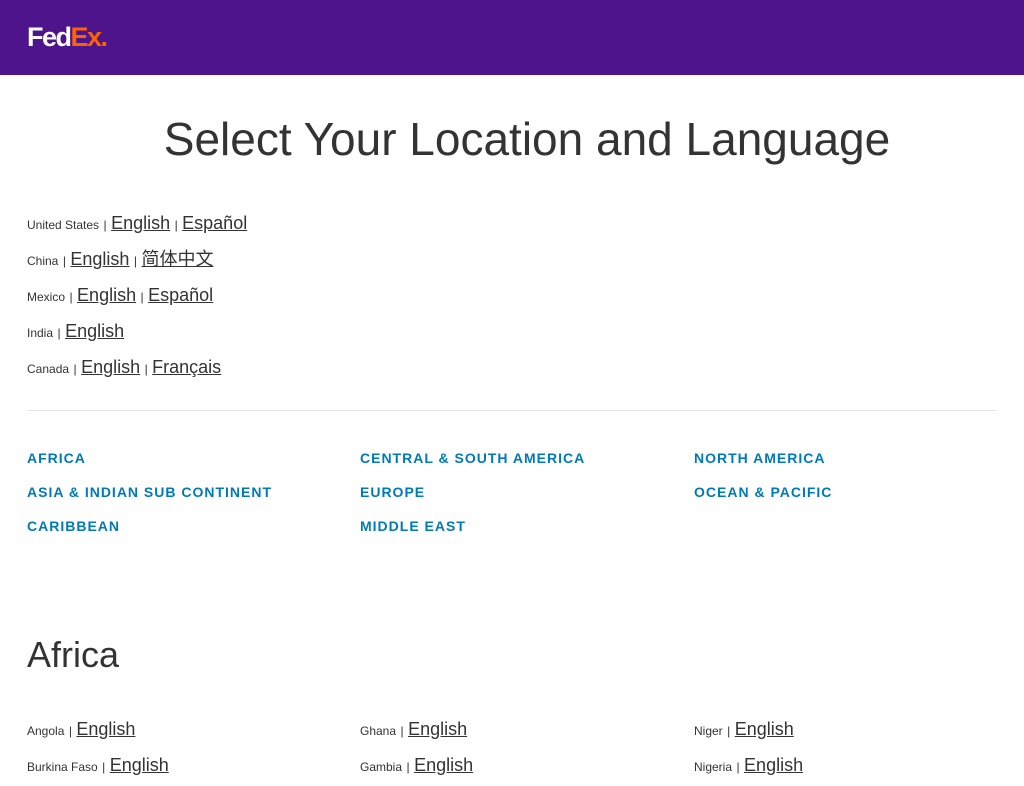 This screenshot has width=1024, height=786. I want to click on country-row-angola: Angola | English, so click(187, 732).